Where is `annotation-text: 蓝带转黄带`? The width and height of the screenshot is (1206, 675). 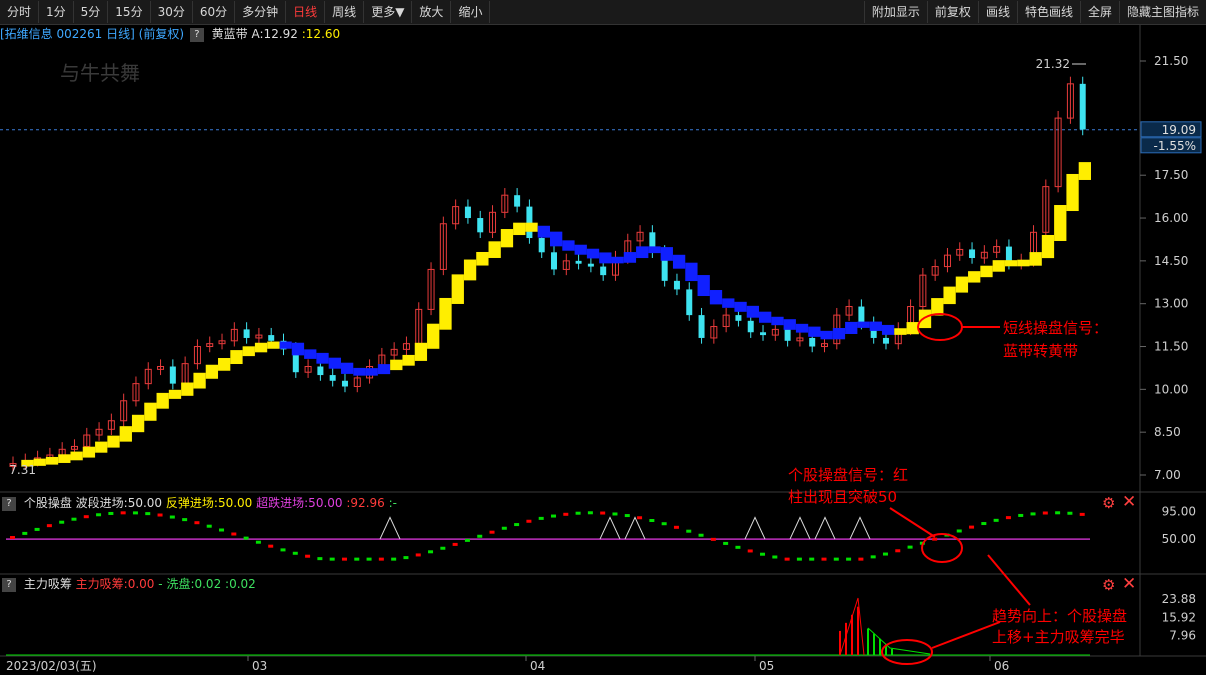 annotation-text: 蓝带转黄带 is located at coordinates (1040, 351).